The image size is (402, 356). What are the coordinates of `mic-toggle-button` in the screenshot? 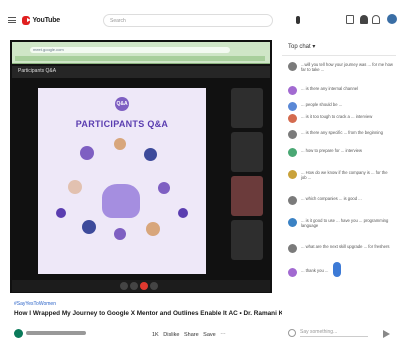 It's located at (124, 286).